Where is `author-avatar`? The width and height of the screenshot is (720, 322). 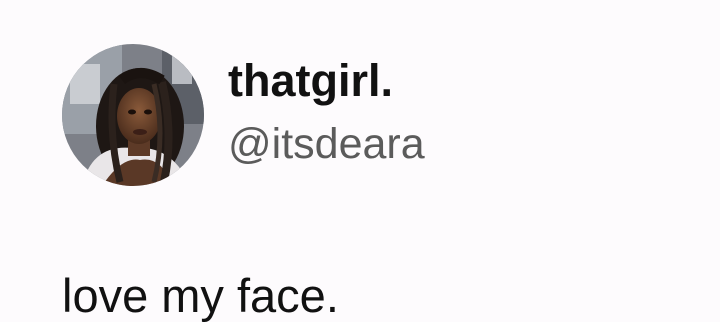
author-avatar is located at coordinates (133, 115).